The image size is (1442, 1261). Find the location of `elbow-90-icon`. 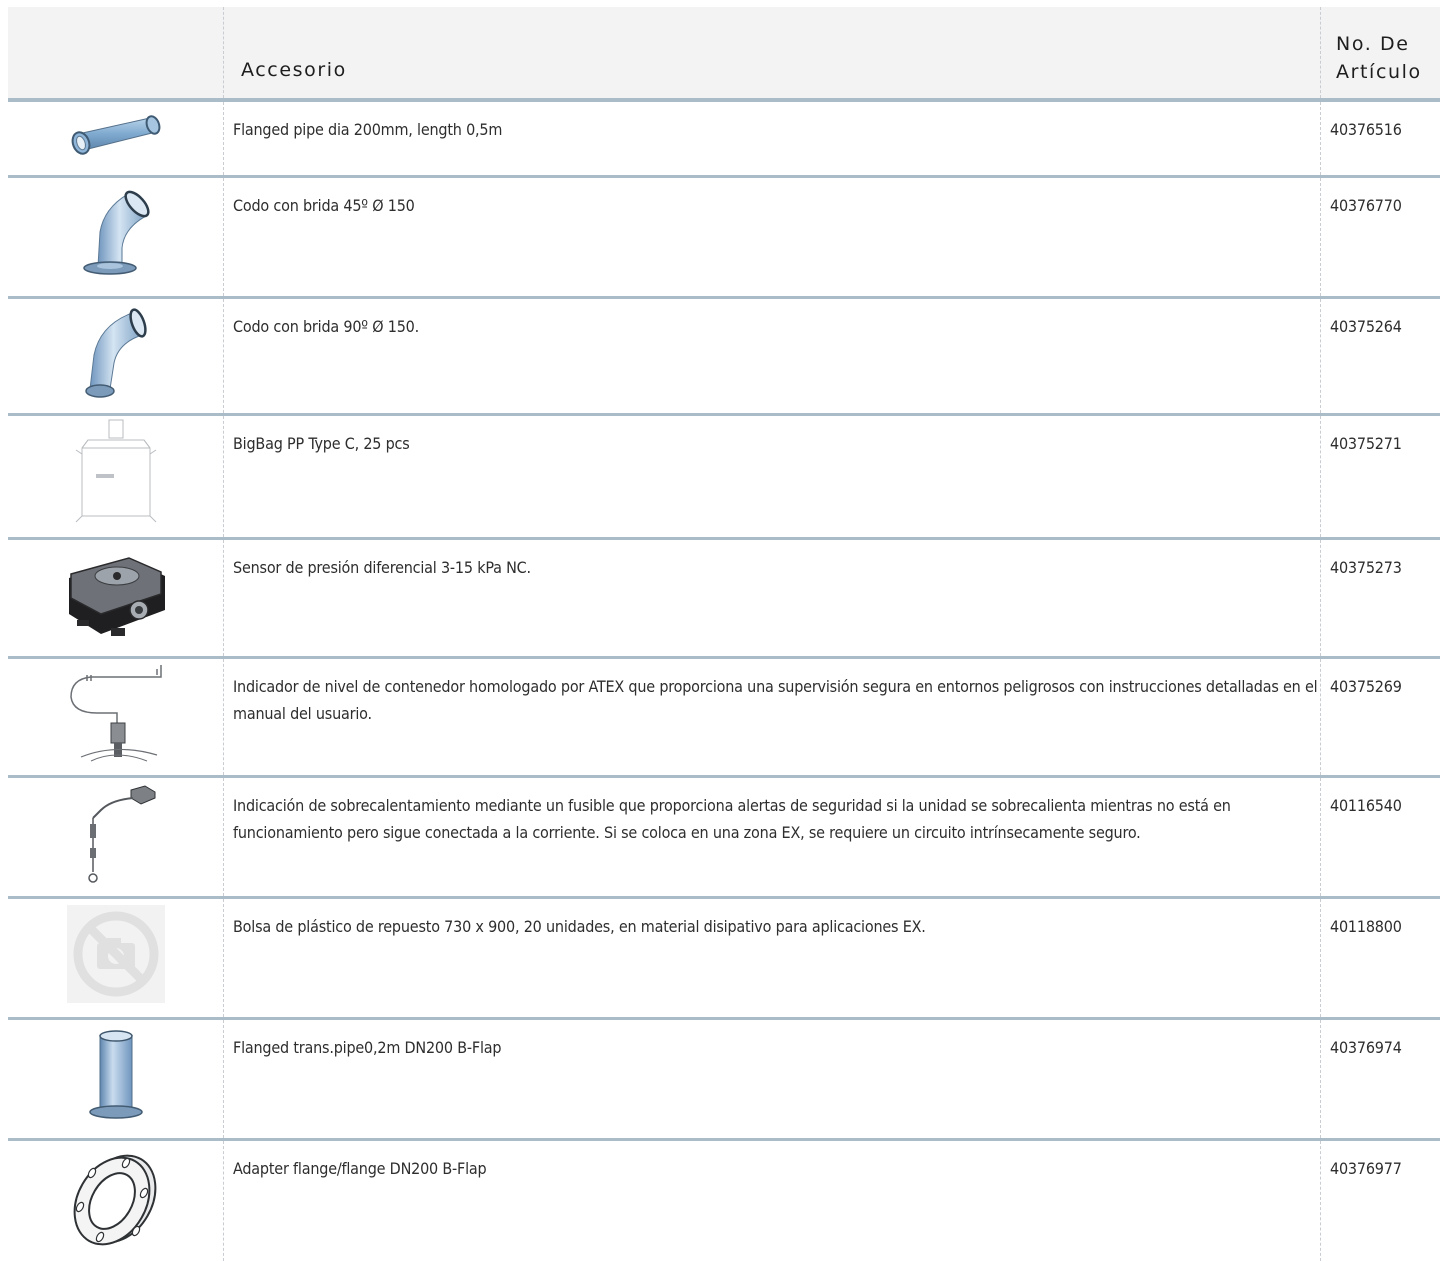

elbow-90-icon is located at coordinates (115, 353).